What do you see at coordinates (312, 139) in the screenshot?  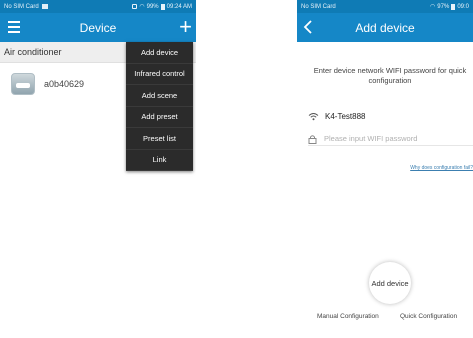 I see `lock-icon` at bounding box center [312, 139].